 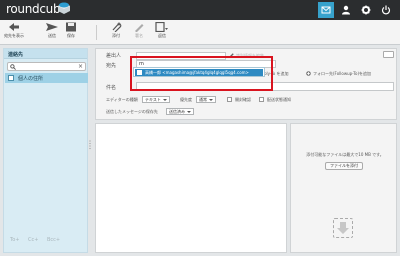 What do you see at coordinates (11, 78) in the screenshot?
I see `addressbook-icon` at bounding box center [11, 78].